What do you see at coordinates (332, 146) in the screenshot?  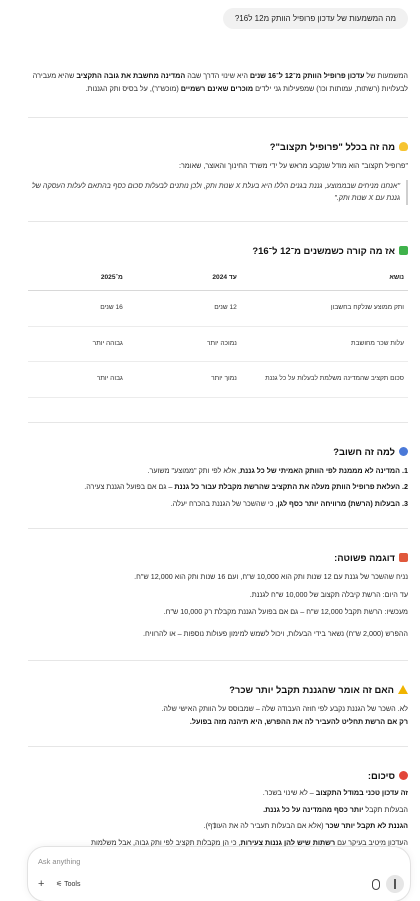 I see `section-title: מה זה בכלל "פרופיל תקצוב"?` at bounding box center [332, 146].